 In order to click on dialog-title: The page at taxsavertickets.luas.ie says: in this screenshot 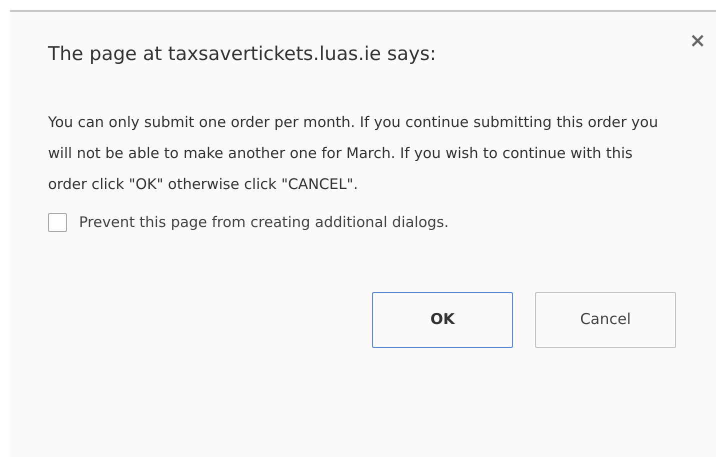, I will do `click(243, 54)`.